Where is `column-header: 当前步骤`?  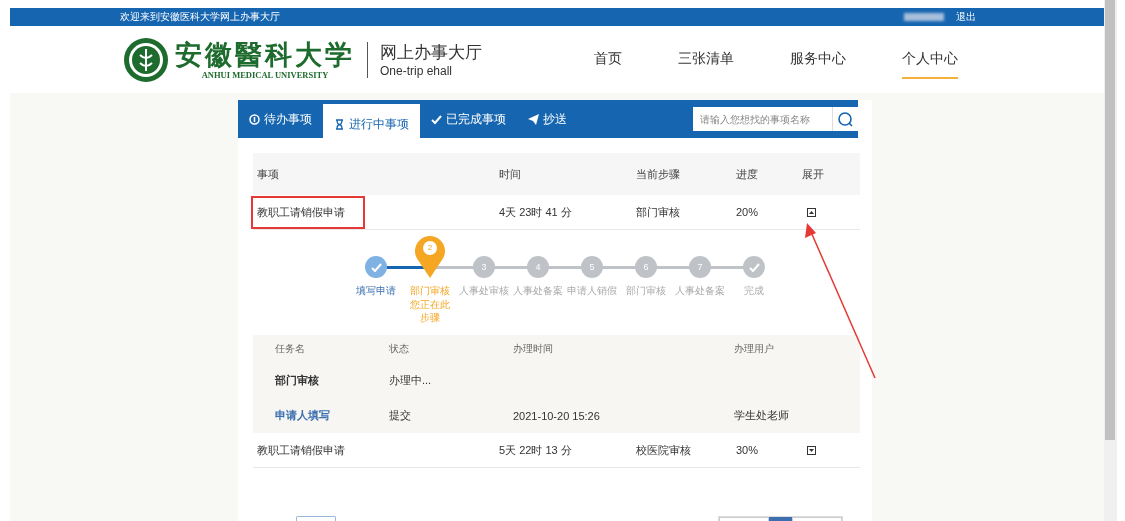 column-header: 当前步骤 is located at coordinates (658, 174).